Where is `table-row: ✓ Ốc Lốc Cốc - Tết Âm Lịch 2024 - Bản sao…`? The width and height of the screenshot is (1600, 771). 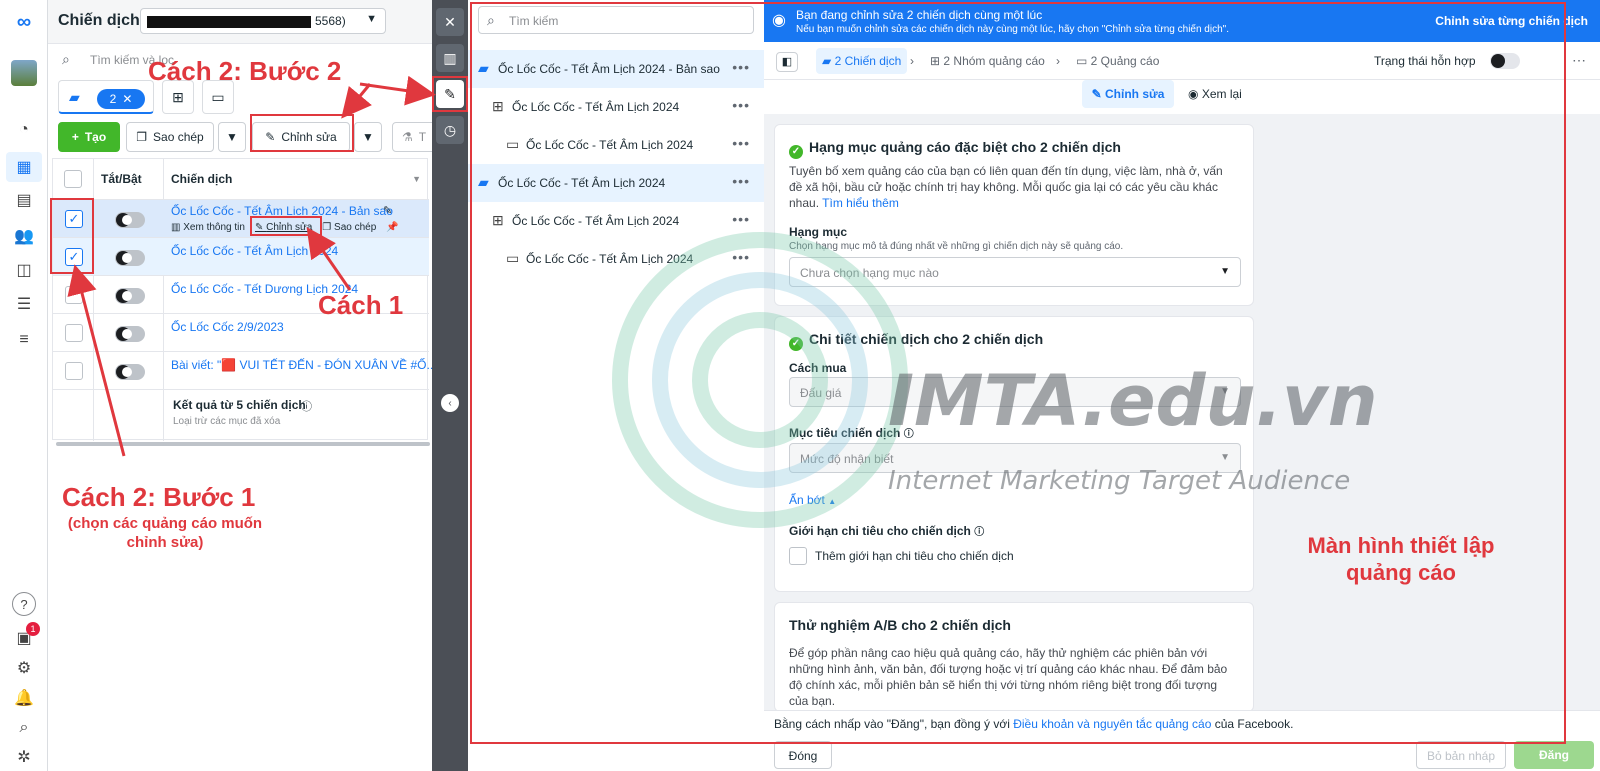
table-row: ✓ Ốc Lốc Cốc - Tết Âm Lịch 2024 - Bản sao… is located at coordinates (241, 218).